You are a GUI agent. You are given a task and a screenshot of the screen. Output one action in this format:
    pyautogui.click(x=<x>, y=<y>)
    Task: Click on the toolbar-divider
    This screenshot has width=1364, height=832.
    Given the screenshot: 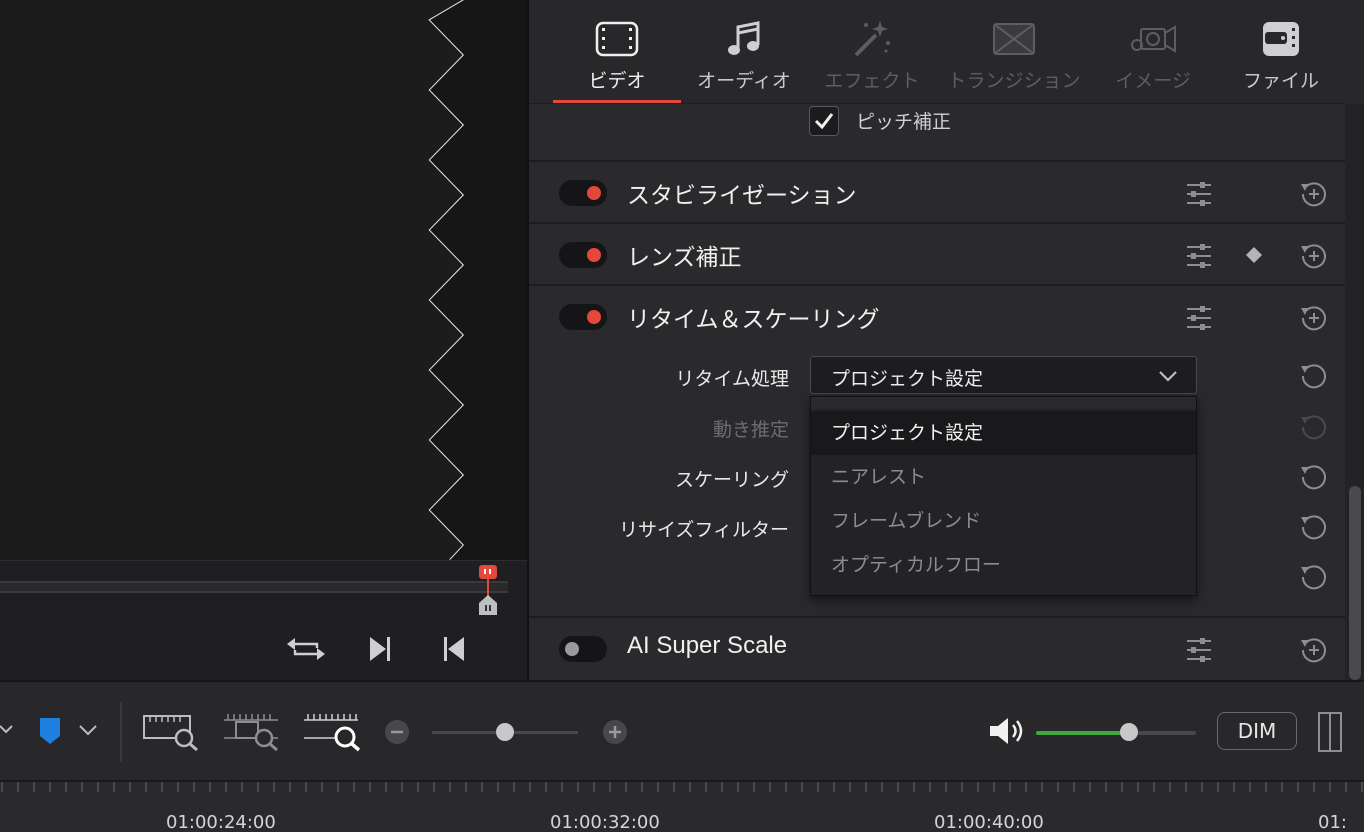 What is the action you would take?
    pyautogui.click(x=121, y=732)
    